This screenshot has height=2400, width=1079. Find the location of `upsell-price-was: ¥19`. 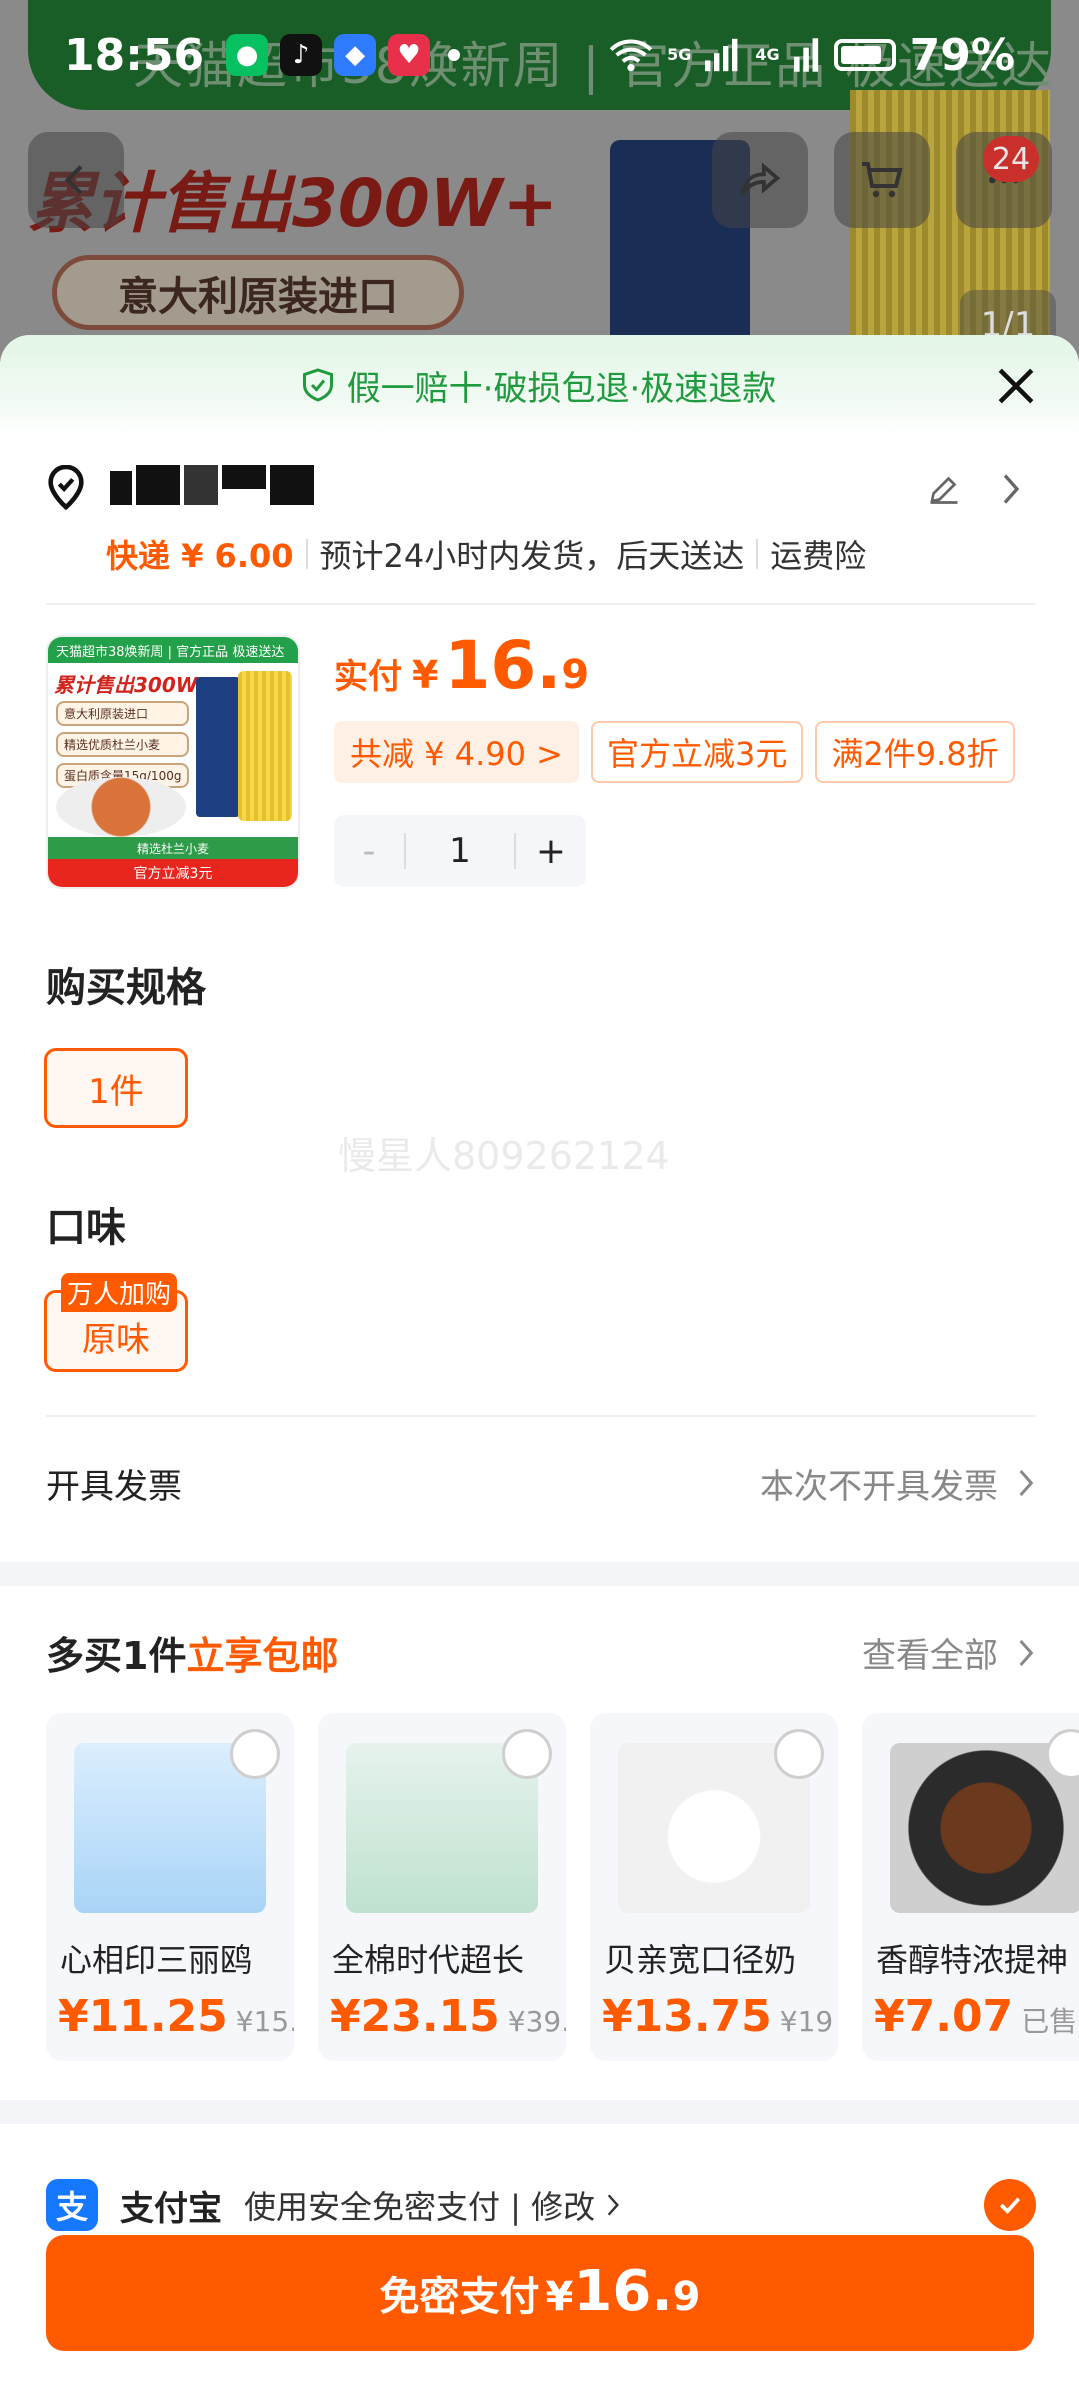

upsell-price-was: ¥19 is located at coordinates (806, 2021).